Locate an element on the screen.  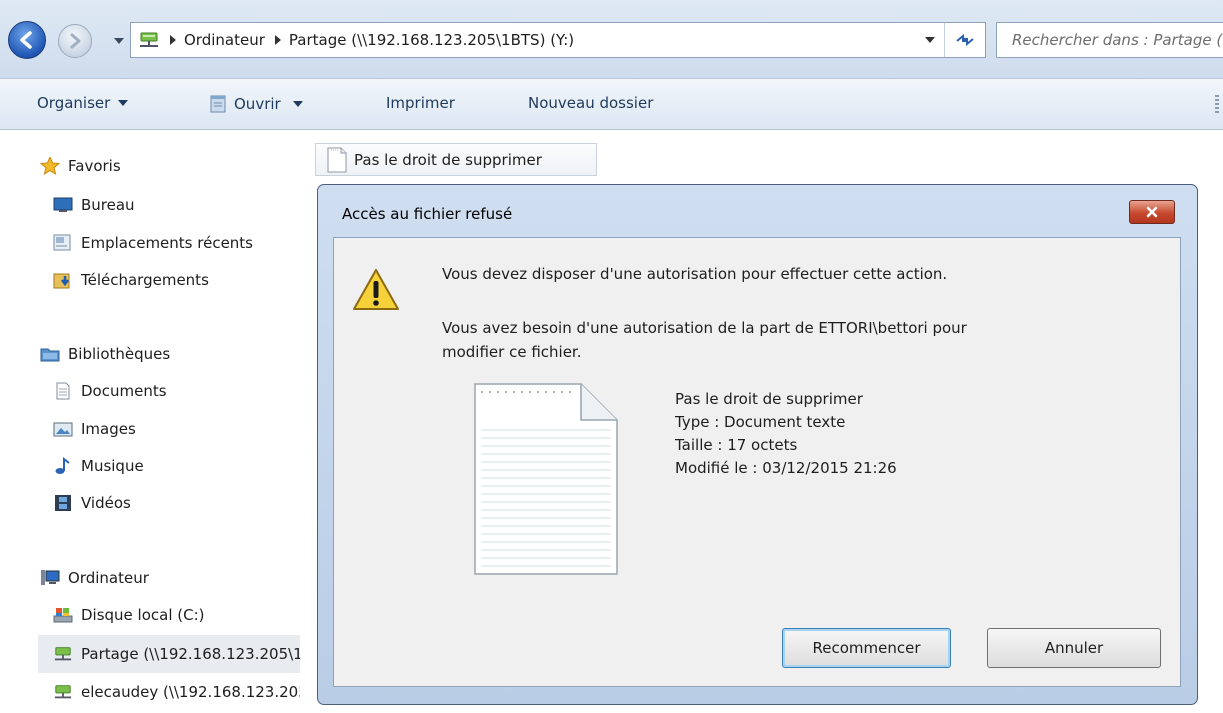
refresh-icon is located at coordinates (965, 40).